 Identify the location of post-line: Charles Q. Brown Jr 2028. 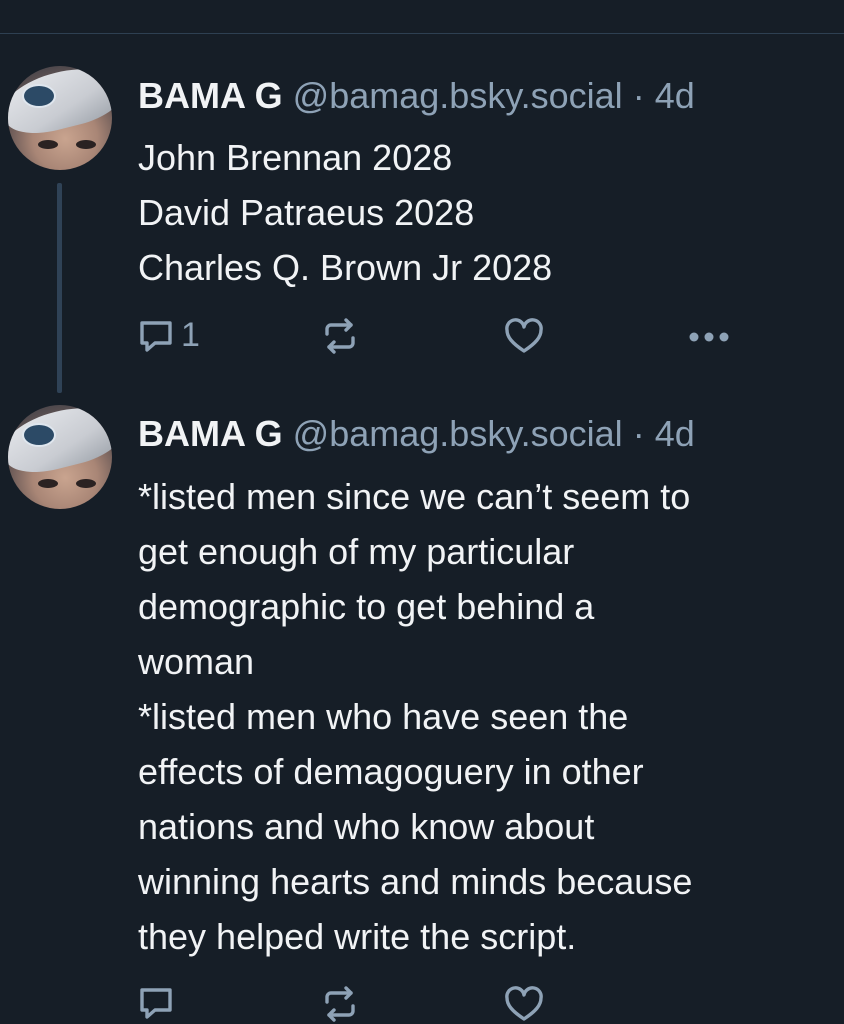
(345, 267).